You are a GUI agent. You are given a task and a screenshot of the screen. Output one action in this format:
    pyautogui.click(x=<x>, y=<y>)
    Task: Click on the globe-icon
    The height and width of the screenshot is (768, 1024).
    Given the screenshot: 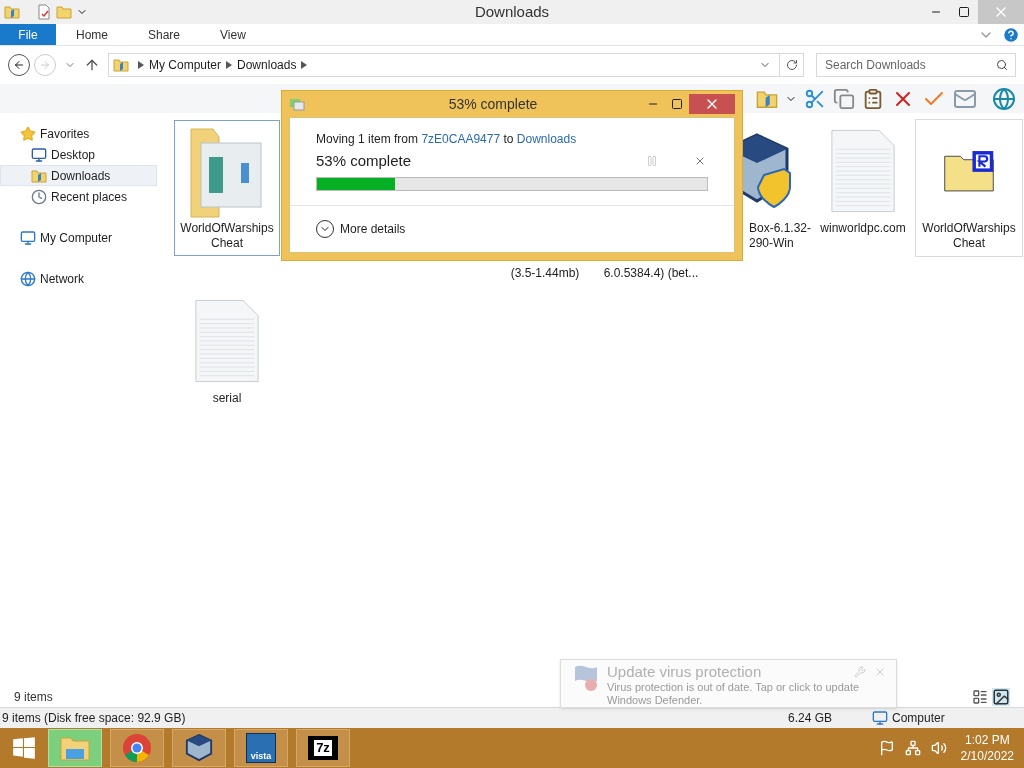 What is the action you would take?
    pyautogui.click(x=1004, y=98)
    